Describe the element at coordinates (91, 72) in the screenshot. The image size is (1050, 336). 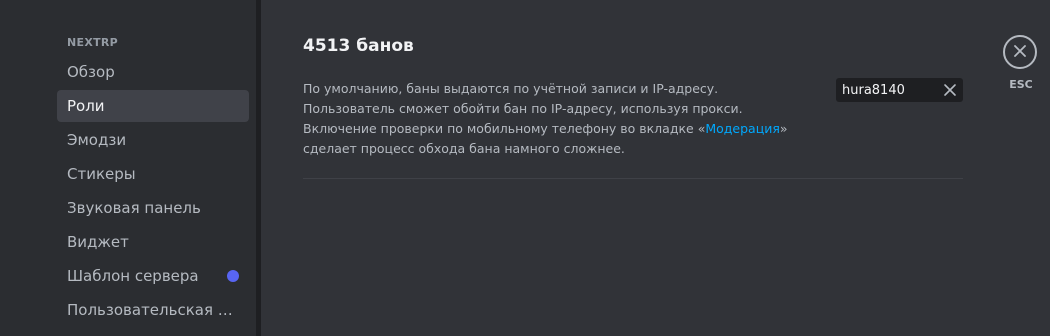
I see `sidebar-item-label: Обзор` at that location.